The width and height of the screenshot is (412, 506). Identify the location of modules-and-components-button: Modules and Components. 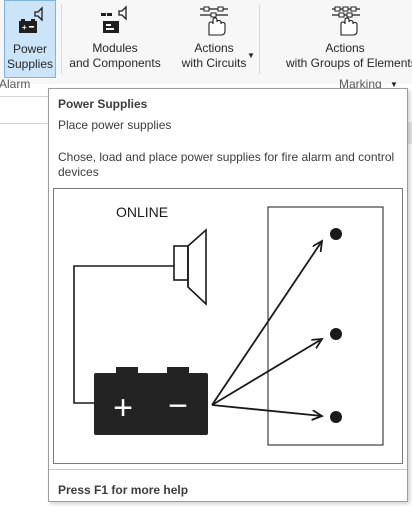
(115, 39).